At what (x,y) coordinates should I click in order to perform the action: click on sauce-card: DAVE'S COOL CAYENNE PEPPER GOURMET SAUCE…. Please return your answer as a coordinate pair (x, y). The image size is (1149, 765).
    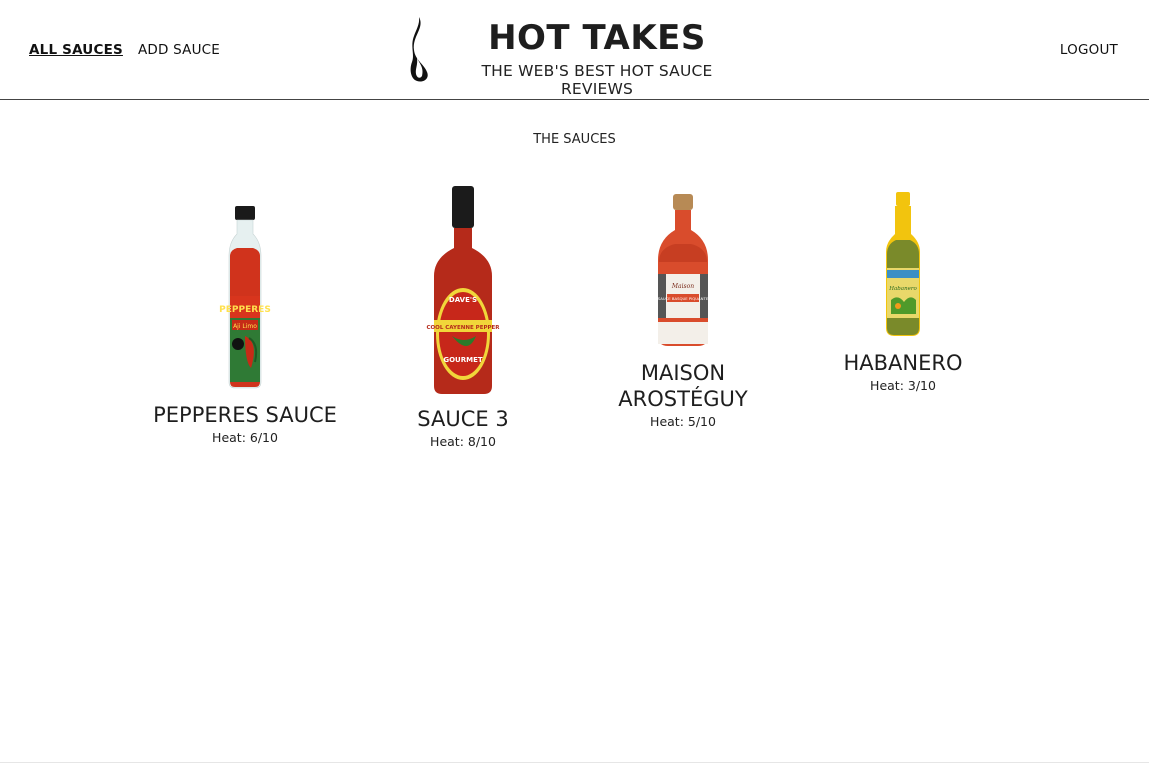
    Looking at the image, I should click on (463, 317).